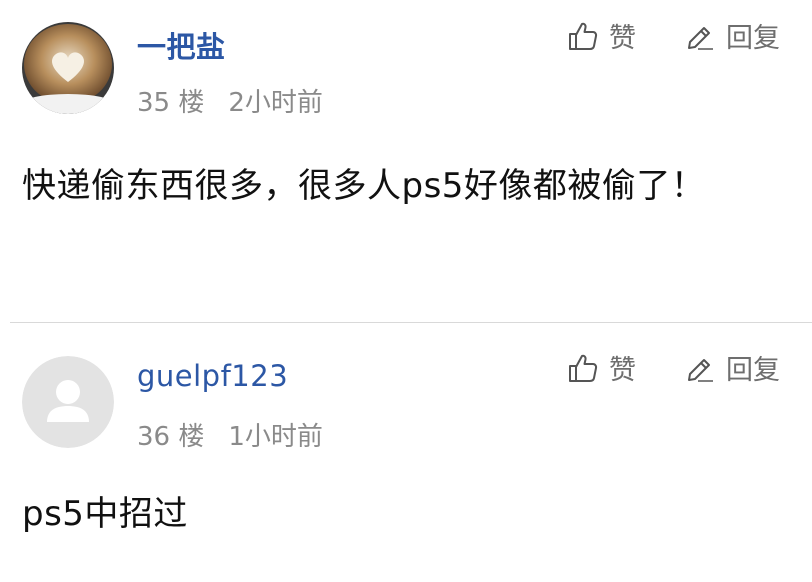 This screenshot has width=812, height=582. I want to click on username: 一把盐, so click(181, 45).